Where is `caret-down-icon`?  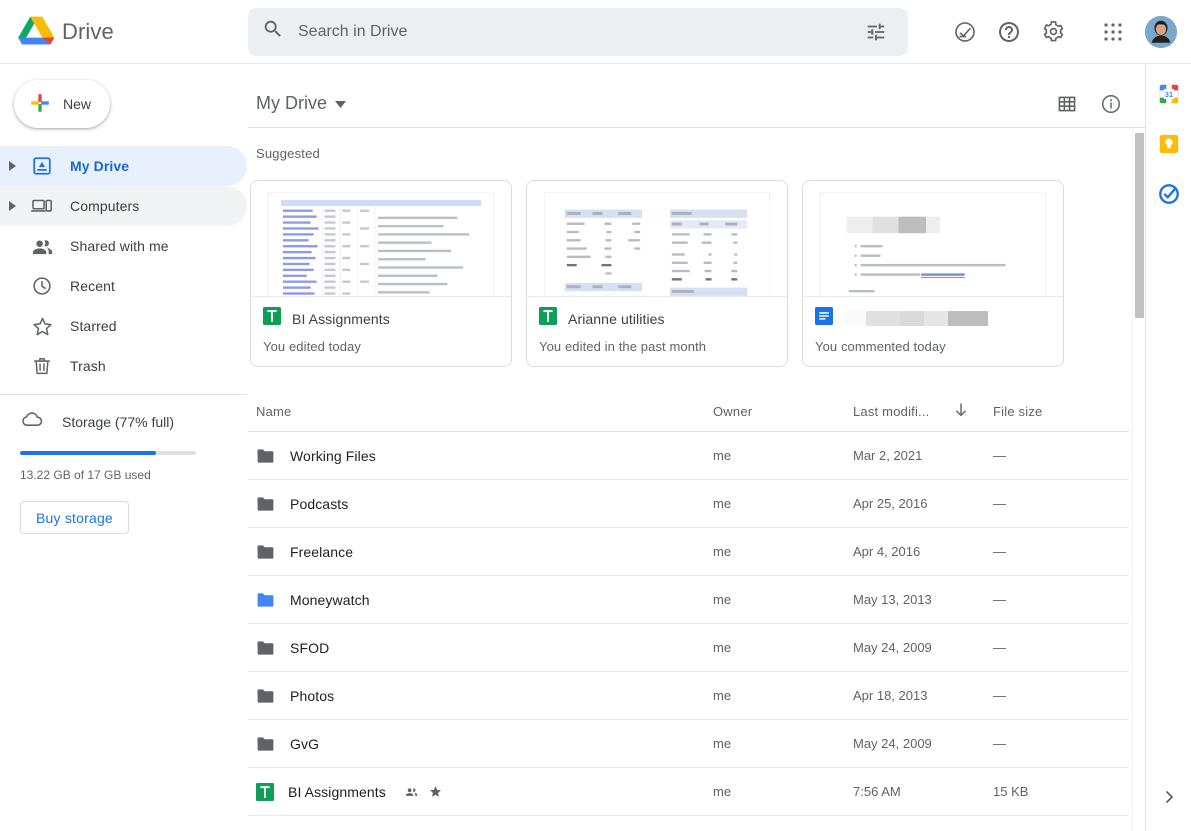
caret-down-icon is located at coordinates (340, 104).